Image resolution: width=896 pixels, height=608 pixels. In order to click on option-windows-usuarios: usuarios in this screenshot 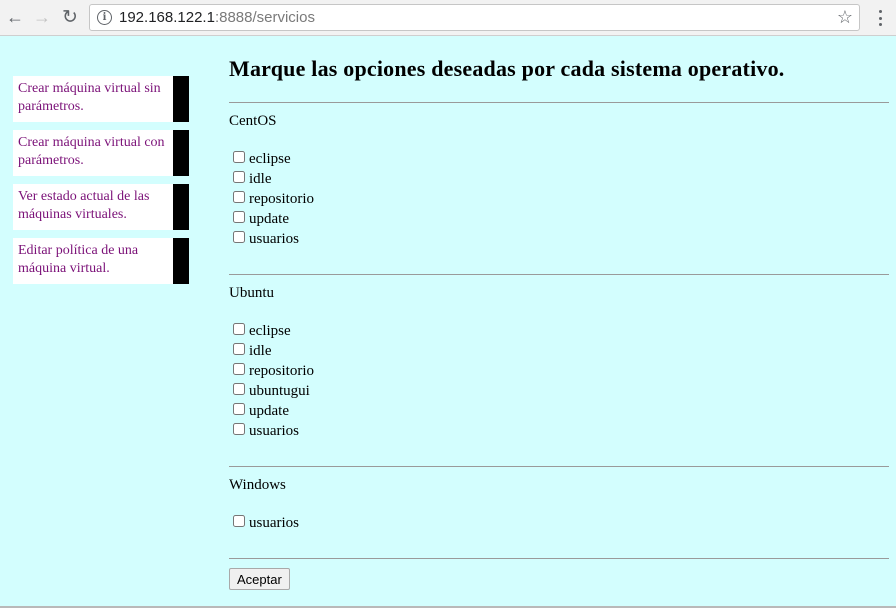, I will do `click(266, 523)`.